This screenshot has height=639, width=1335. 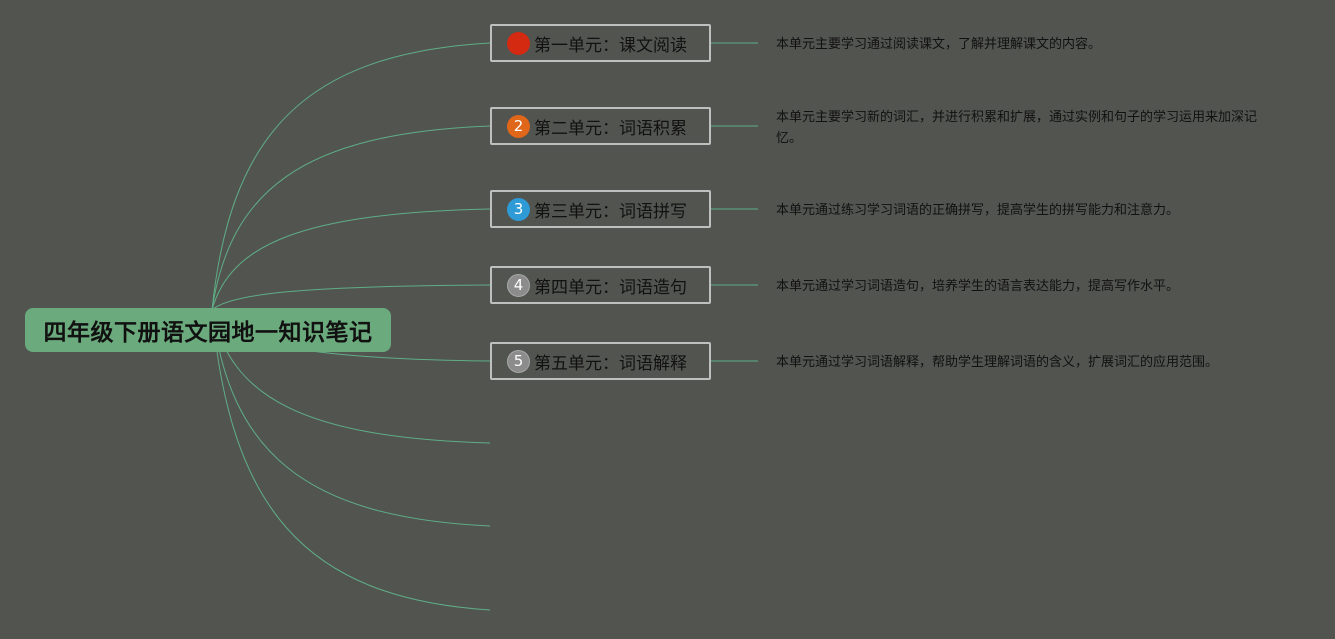 What do you see at coordinates (518, 43) in the screenshot?
I see `priority-1-icon: 1` at bounding box center [518, 43].